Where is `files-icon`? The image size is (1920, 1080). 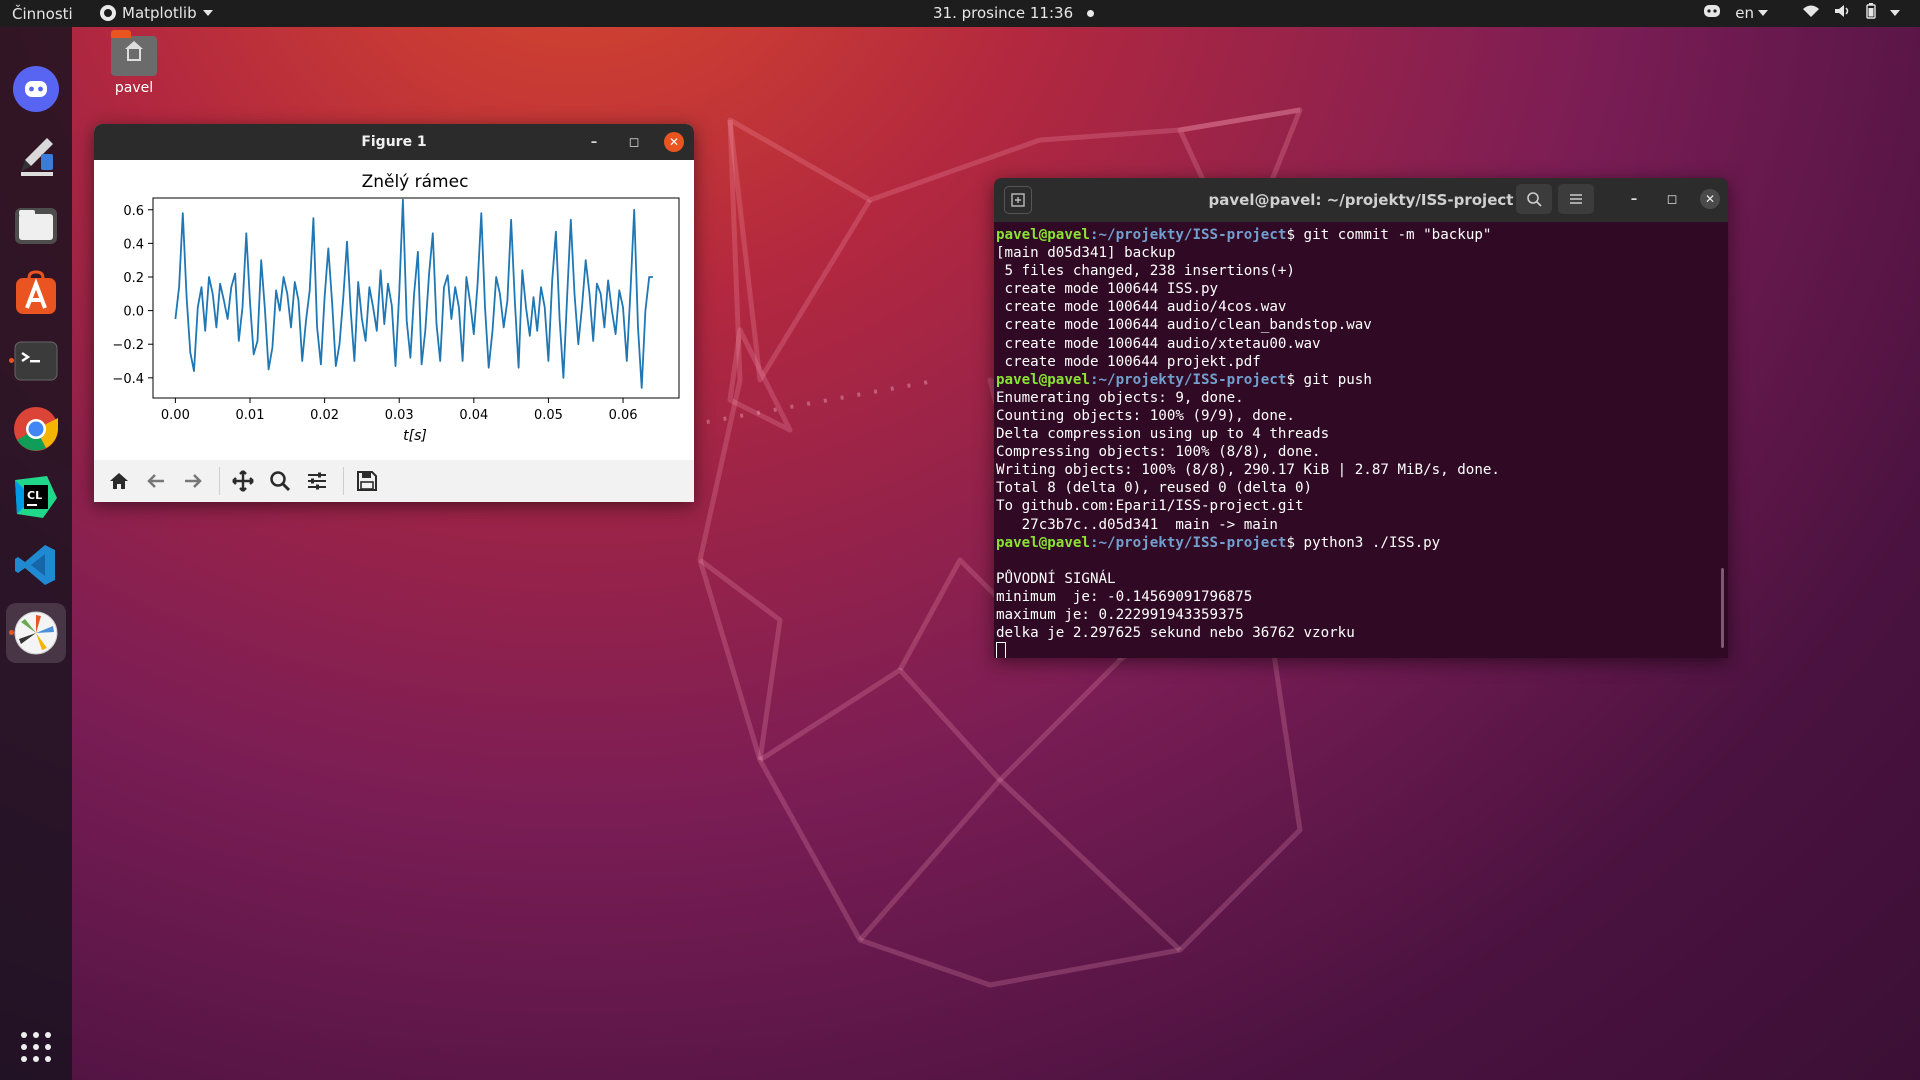 files-icon is located at coordinates (36, 225).